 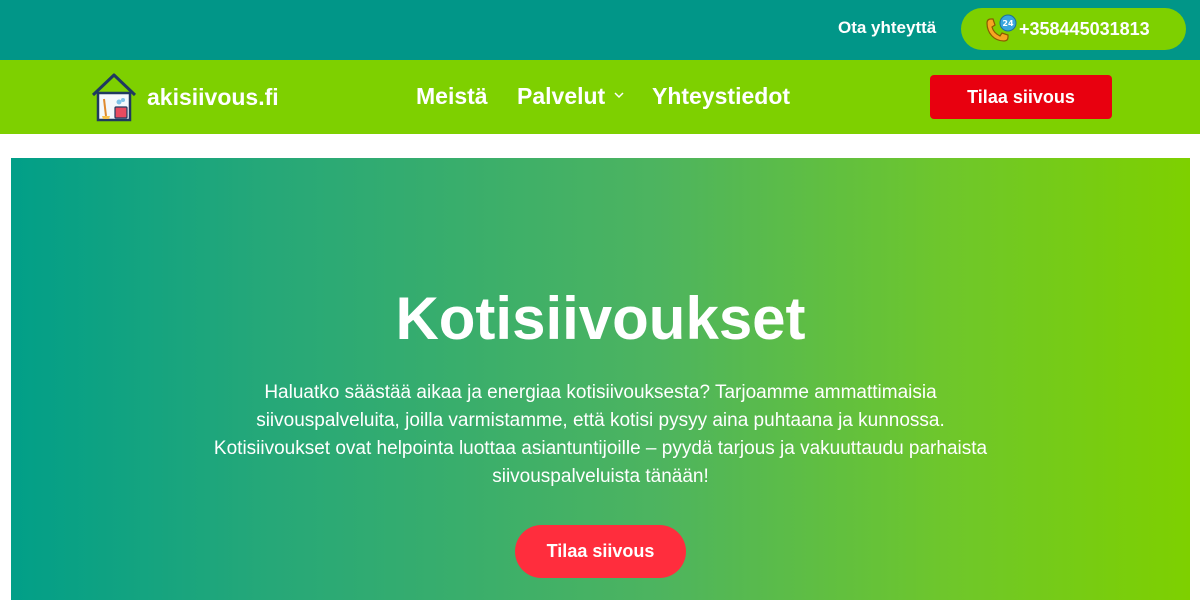 I want to click on chevron-down-icon, so click(x=619, y=95).